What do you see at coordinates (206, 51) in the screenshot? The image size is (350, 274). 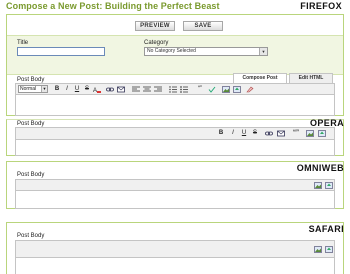 I see `category-select: No Category Selected ▼` at bounding box center [206, 51].